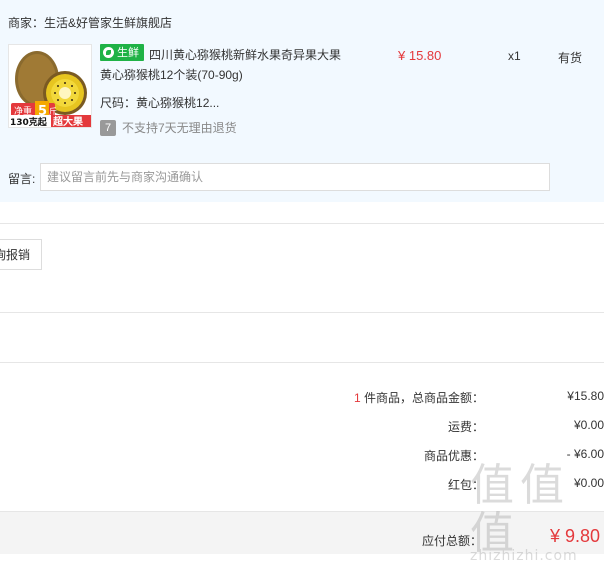  What do you see at coordinates (128, 52) in the screenshot?
I see `fresh-tag-label: 生鲜` at bounding box center [128, 52].